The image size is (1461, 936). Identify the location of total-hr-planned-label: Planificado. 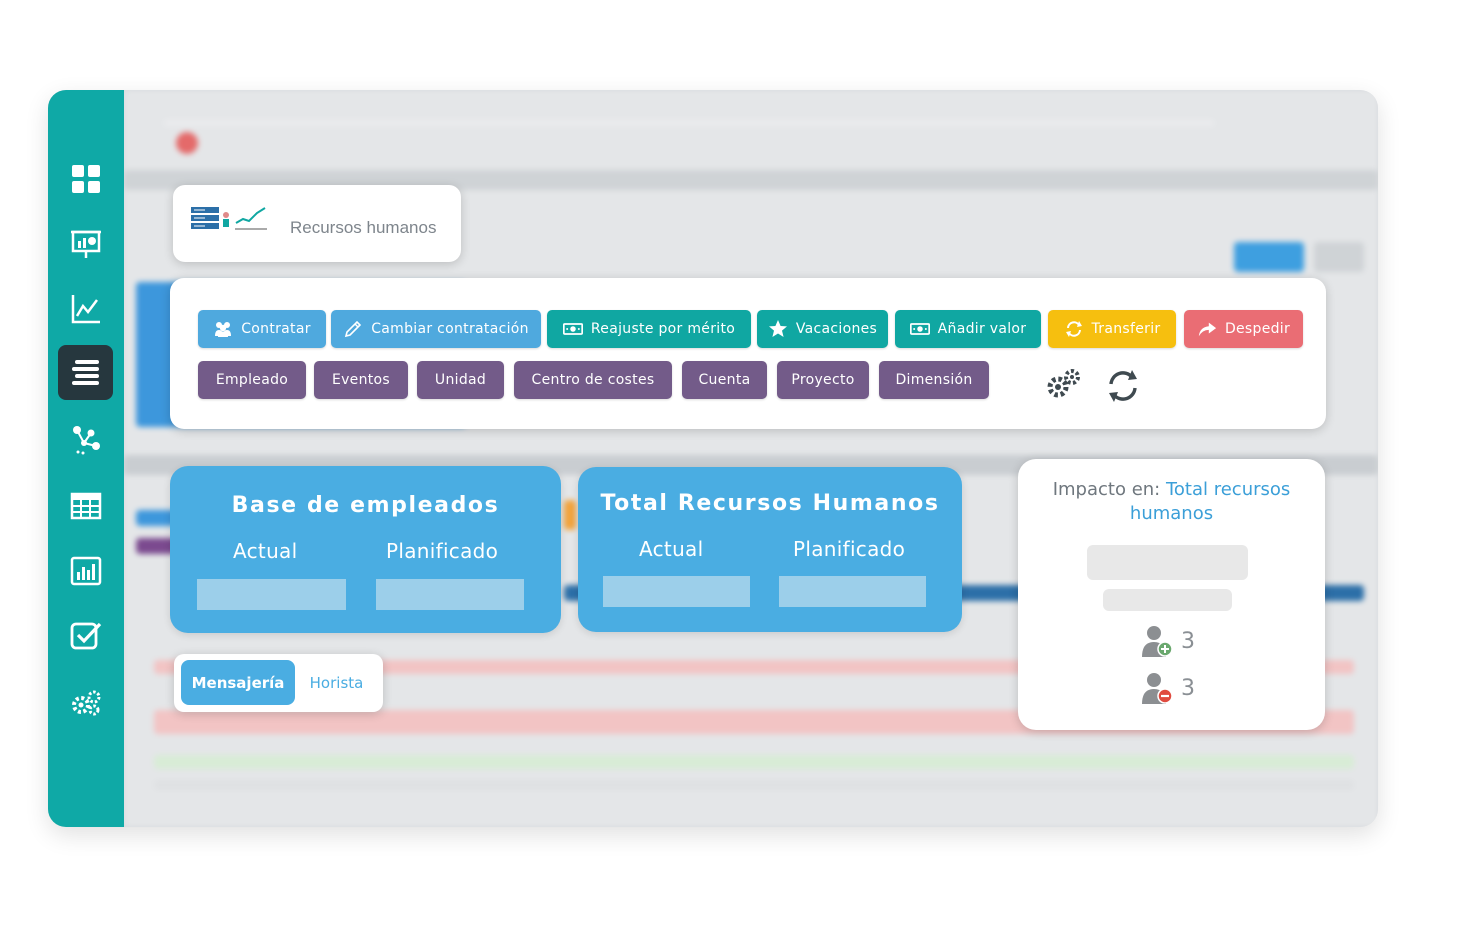
(849, 549).